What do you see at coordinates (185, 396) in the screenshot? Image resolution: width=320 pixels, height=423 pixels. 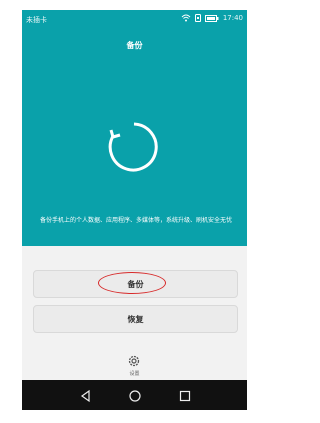 I see `recent-apps-icon` at bounding box center [185, 396].